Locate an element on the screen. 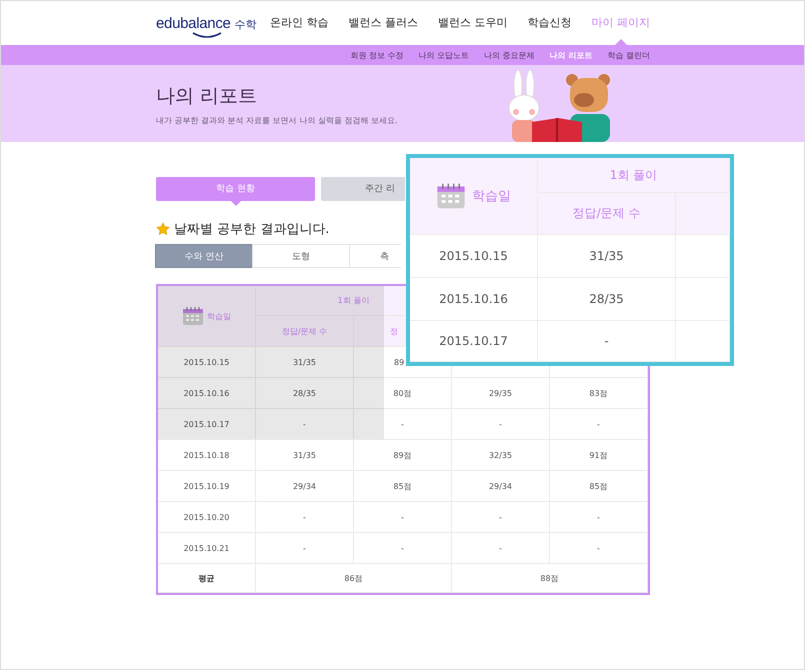  nav-link: 학습신청 is located at coordinates (550, 23).